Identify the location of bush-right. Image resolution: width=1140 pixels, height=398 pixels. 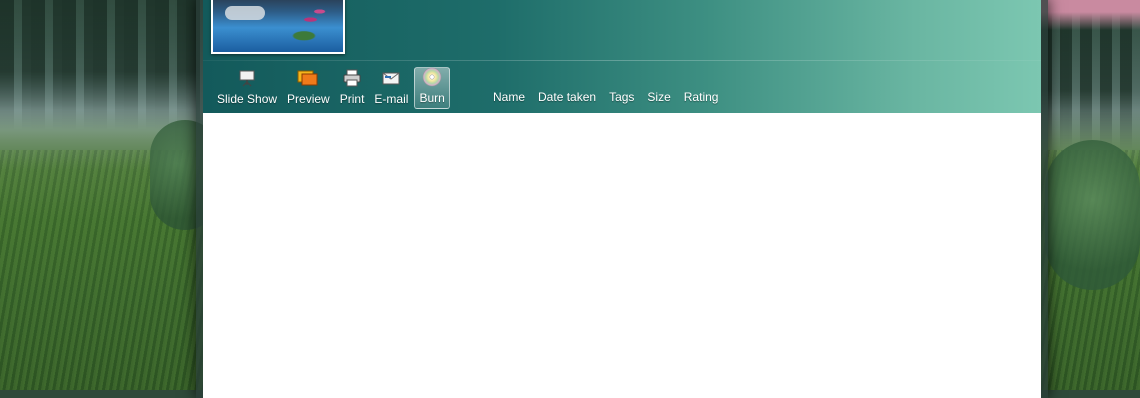
(1092, 215).